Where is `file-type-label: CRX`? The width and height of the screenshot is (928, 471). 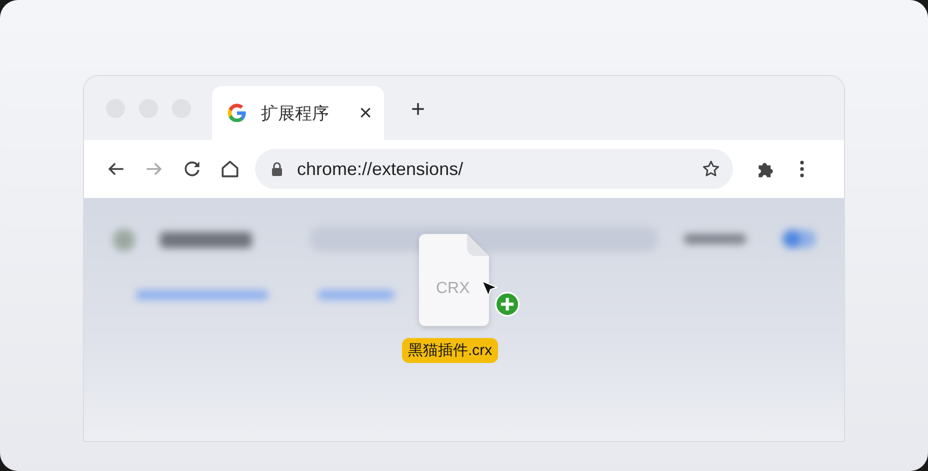
file-type-label: CRX is located at coordinates (453, 289).